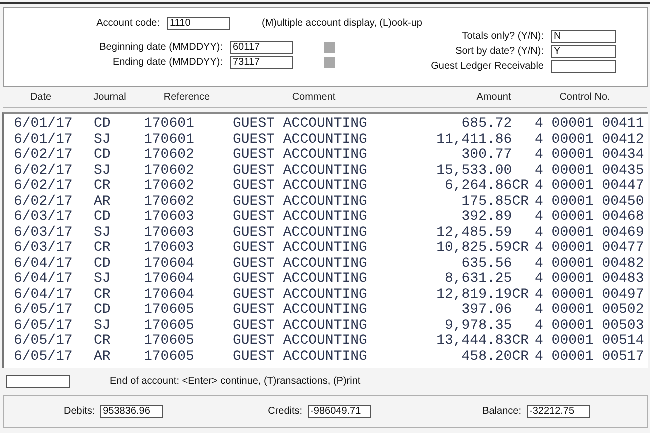 This screenshot has height=433, width=650. What do you see at coordinates (495, 356) in the screenshot?
I see `table-cell: 458.20CR` at bounding box center [495, 356].